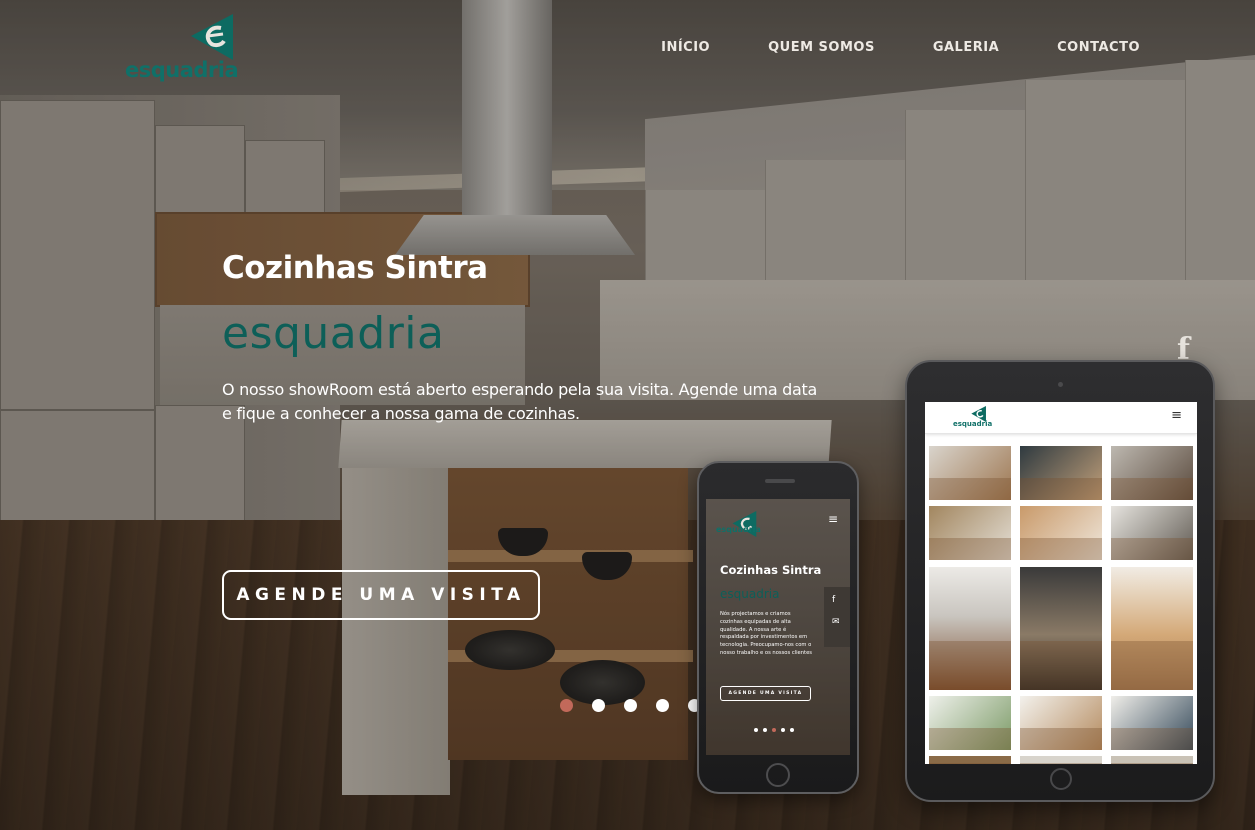 This screenshot has height=830, width=1255. I want to click on tablet-screen: esquadria ≡, so click(1061, 583).